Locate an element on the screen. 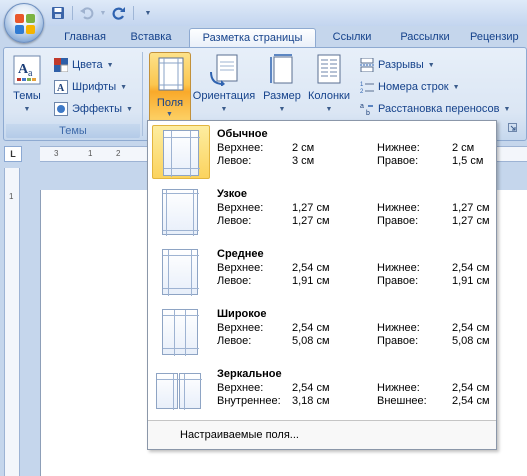 This screenshot has height=476, width=527. hyphenation-dropdown-icon: ▼ is located at coordinates (507, 109).